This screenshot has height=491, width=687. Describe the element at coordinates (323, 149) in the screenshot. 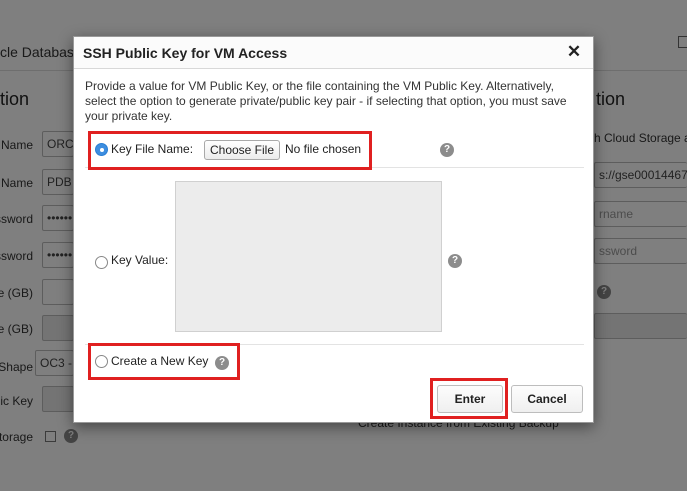

I see `file-status-text: No file chosen` at that location.